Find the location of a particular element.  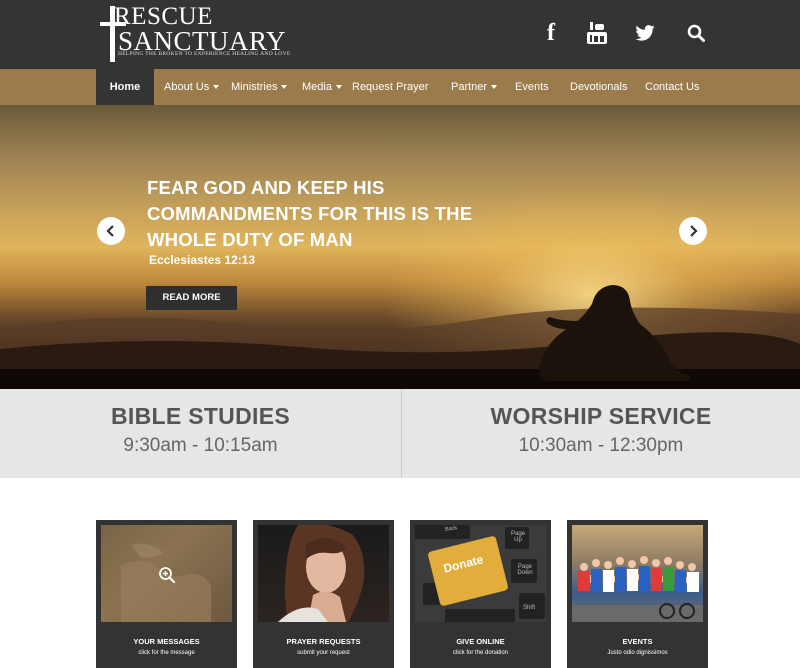

card-your-messages: YOUR MESSAGES click for the message is located at coordinates (166, 594).